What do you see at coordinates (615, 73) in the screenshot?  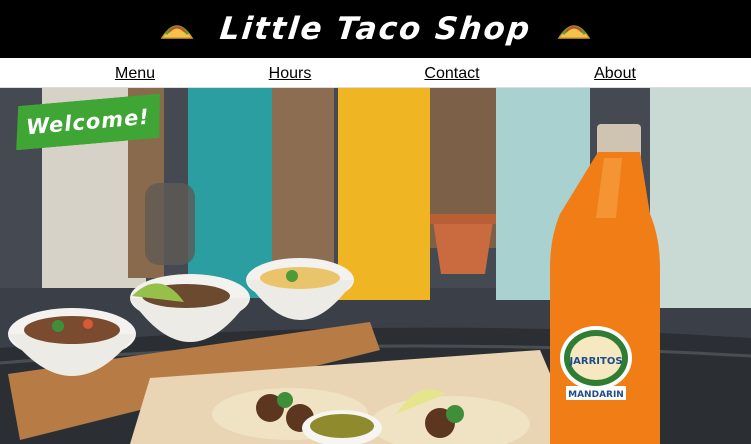 I see `nav-about-link: About` at bounding box center [615, 73].